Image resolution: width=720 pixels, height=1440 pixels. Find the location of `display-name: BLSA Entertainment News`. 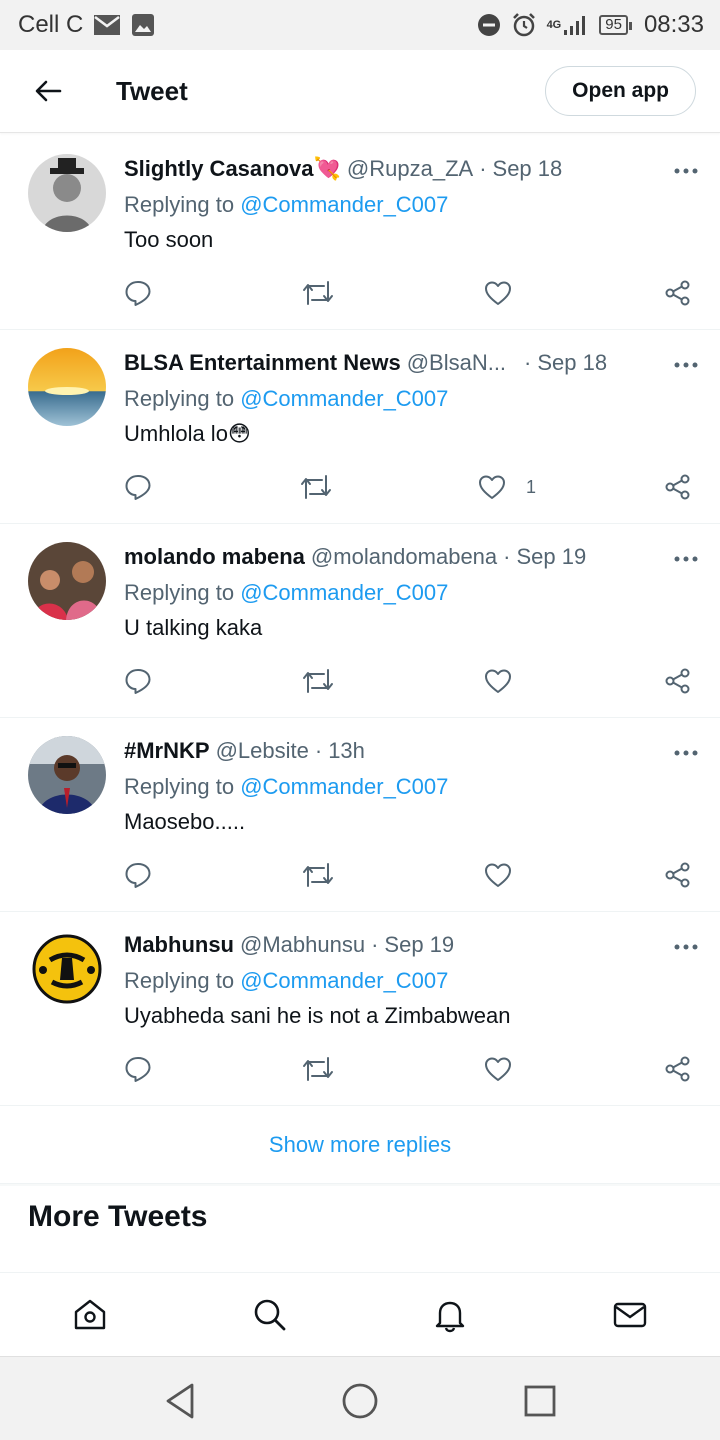

display-name: BLSA Entertainment News is located at coordinates (262, 363).